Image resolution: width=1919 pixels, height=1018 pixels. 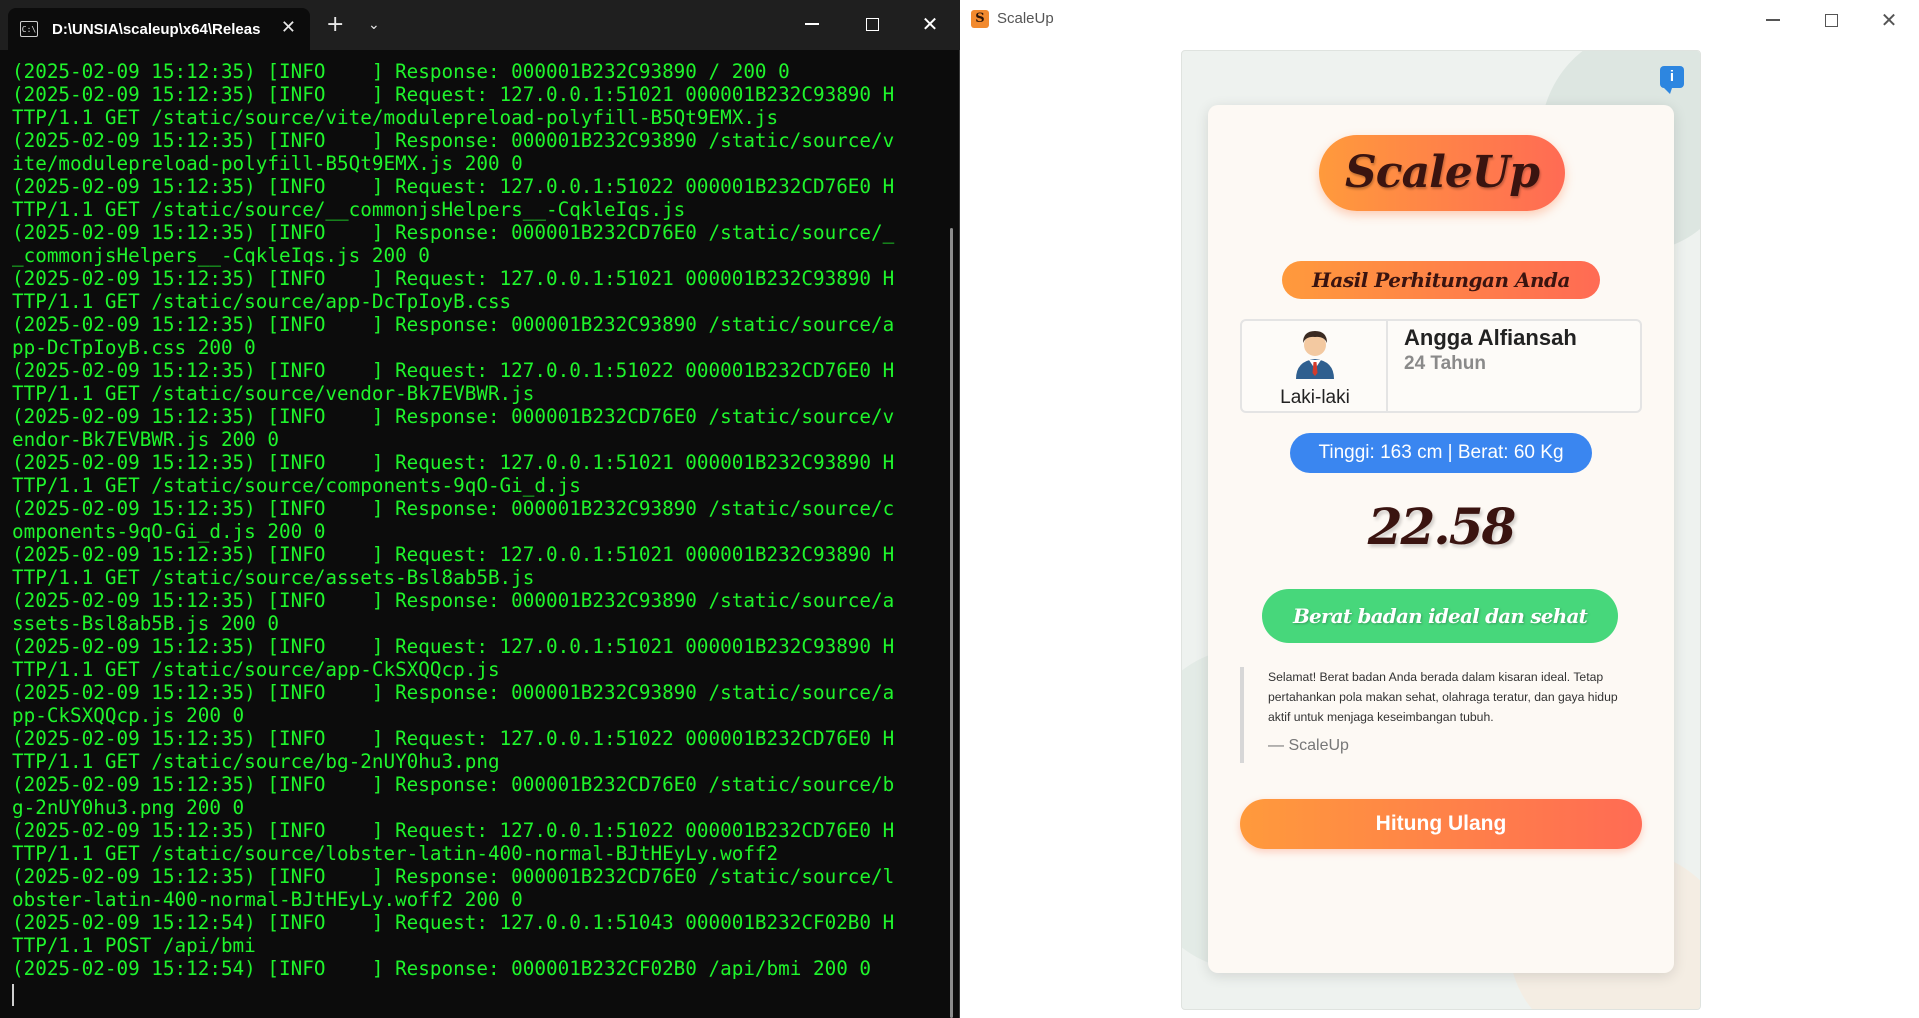 I want to click on terminal-line: g-2nUY0hu3.png 200 0, so click(x=128, y=807).